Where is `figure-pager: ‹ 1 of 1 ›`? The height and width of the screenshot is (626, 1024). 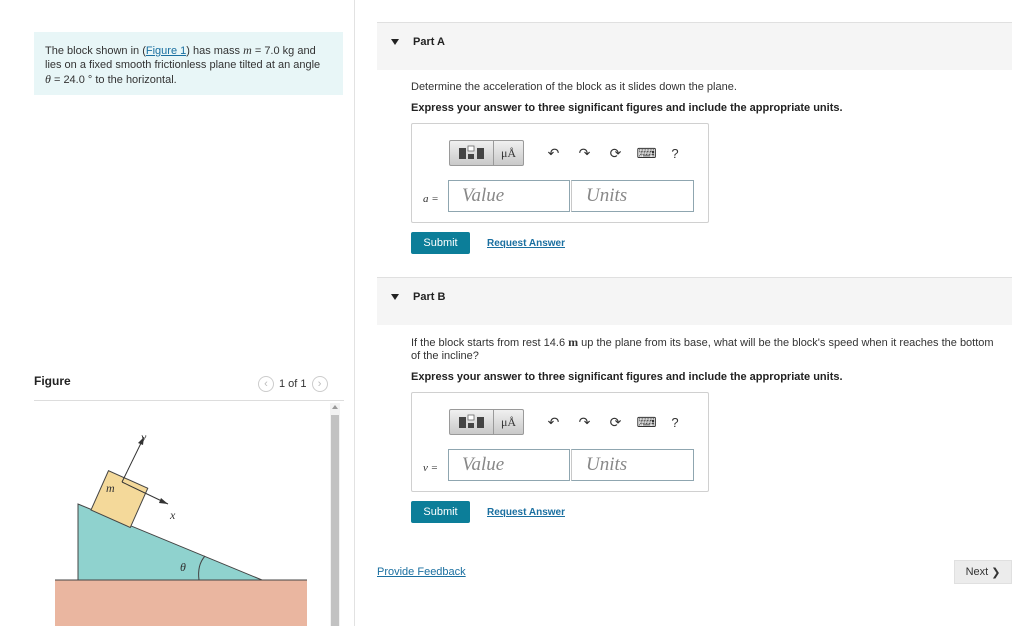 figure-pager: ‹ 1 of 1 › is located at coordinates (293, 384).